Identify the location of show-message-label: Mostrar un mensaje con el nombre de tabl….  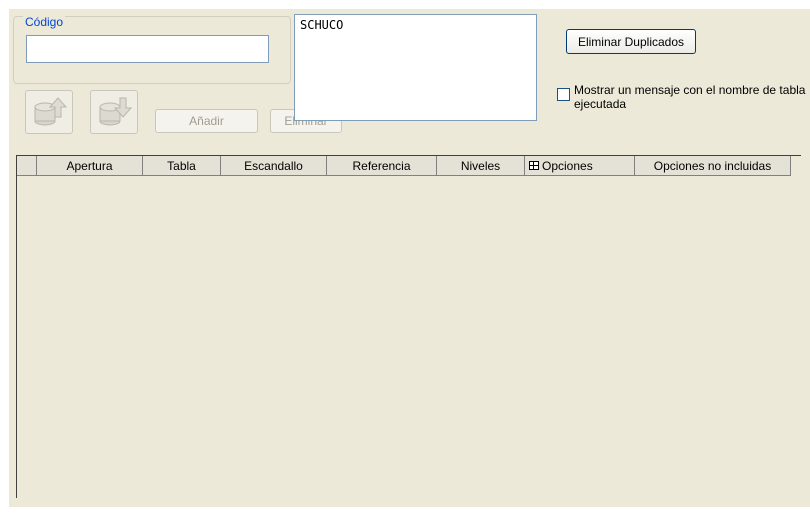
(690, 97).